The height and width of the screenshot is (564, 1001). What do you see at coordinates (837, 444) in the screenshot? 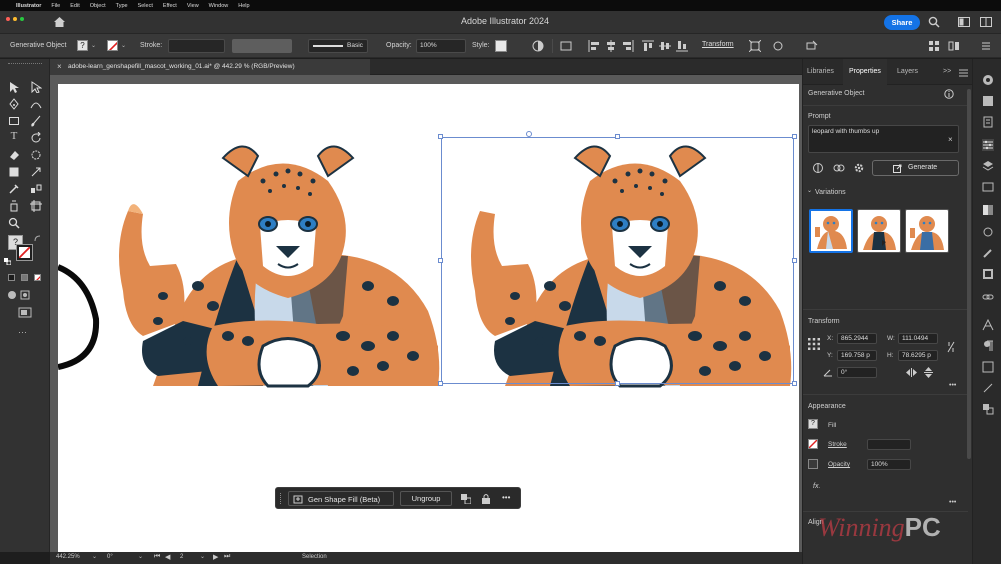
I see `stroke-label: Stroke` at bounding box center [837, 444].